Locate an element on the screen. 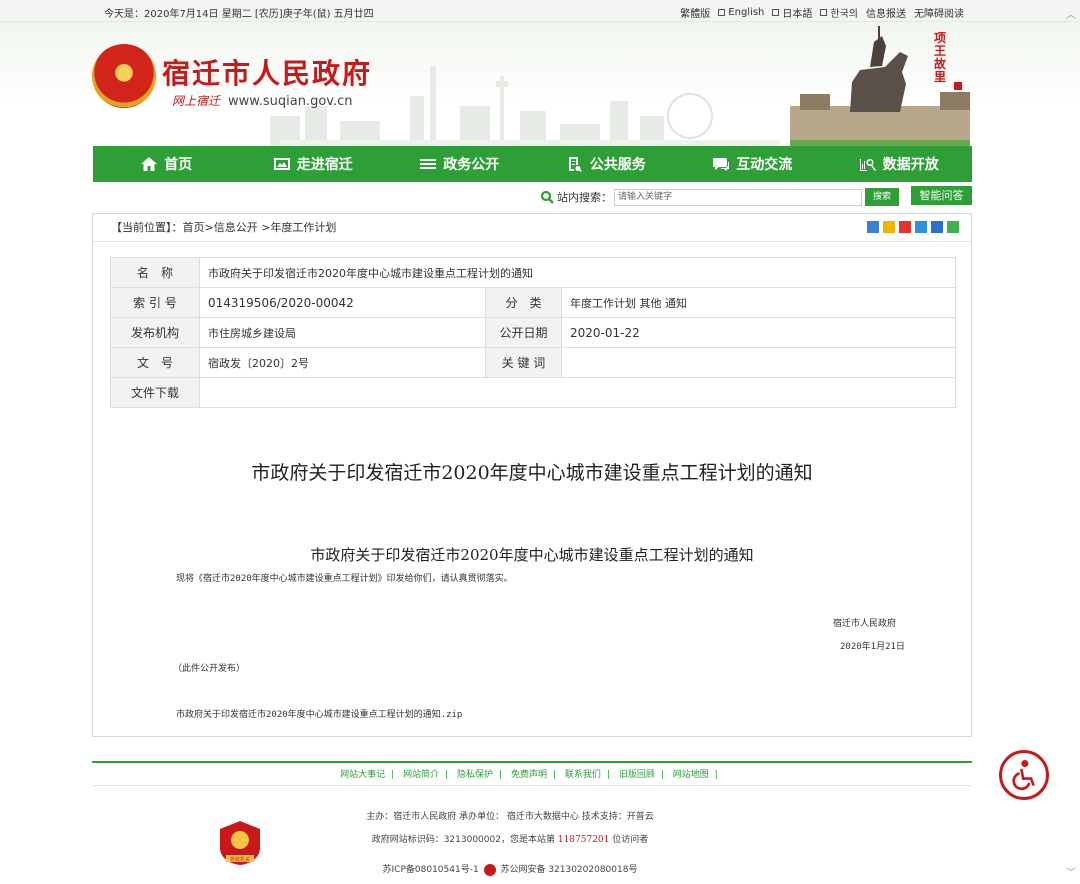  language-links: 繁體版 English 日本語 한국의 信息报送 无障碍阅读 is located at coordinates (822, 12).